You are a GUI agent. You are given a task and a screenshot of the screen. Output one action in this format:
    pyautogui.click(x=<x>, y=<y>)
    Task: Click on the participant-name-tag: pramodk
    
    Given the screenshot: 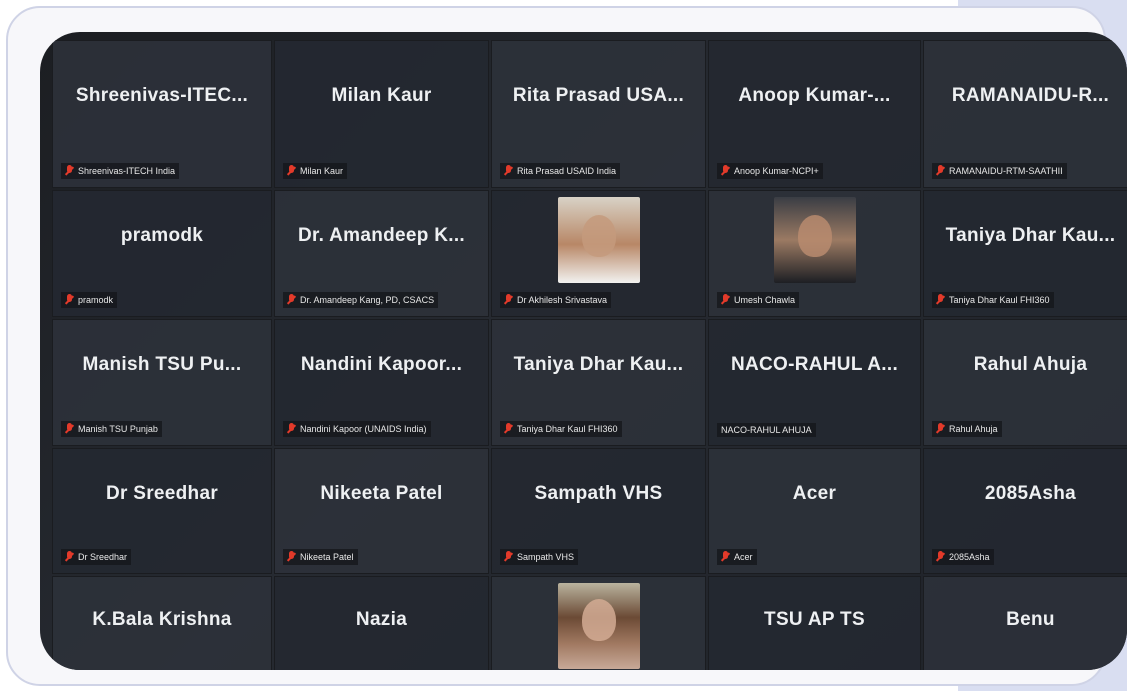 What is the action you would take?
    pyautogui.click(x=89, y=300)
    